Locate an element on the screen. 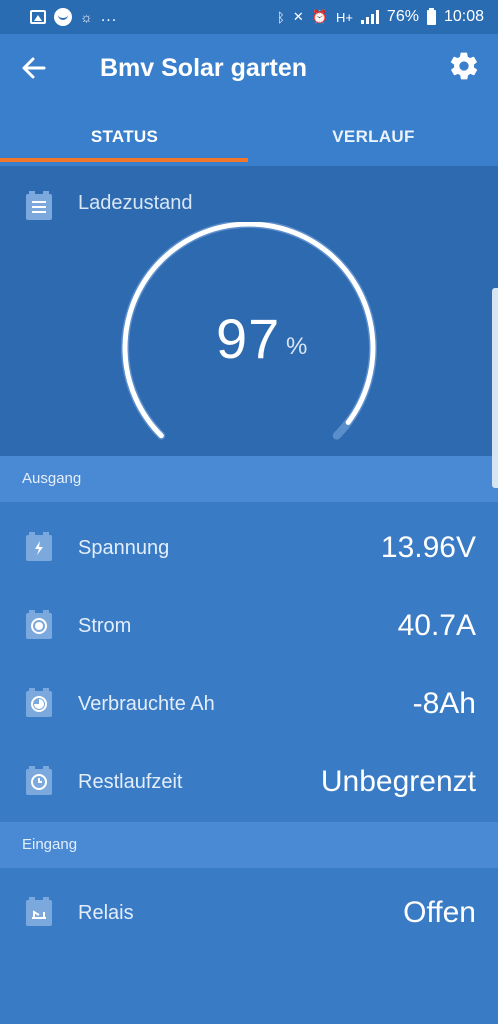 The image size is (498, 1024). arrow-back-icon is located at coordinates (34, 68).